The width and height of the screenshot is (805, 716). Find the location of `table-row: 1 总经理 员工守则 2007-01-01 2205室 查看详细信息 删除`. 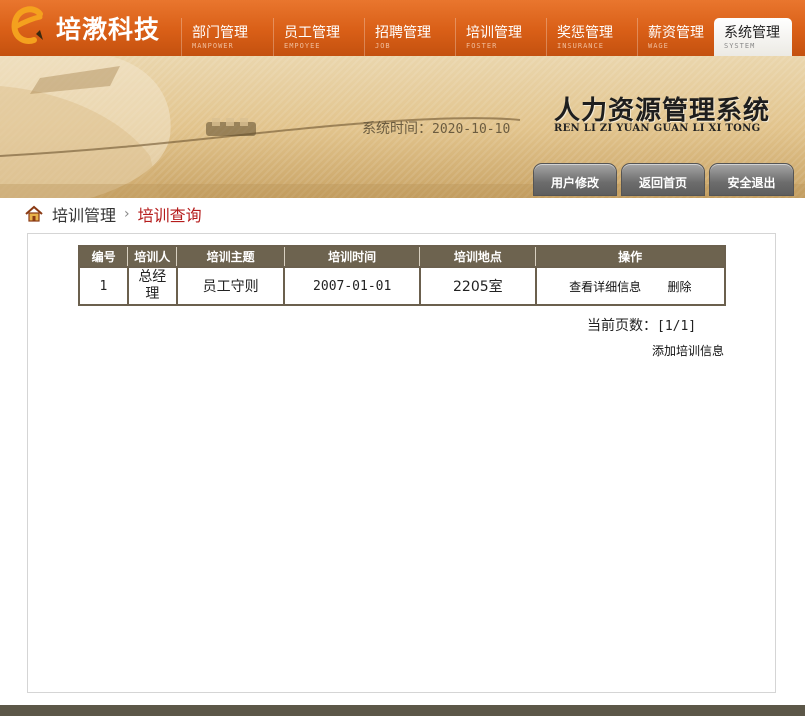

table-row: 1 总经理 员工守则 2007-01-01 2205室 查看详细信息 删除 is located at coordinates (402, 286).